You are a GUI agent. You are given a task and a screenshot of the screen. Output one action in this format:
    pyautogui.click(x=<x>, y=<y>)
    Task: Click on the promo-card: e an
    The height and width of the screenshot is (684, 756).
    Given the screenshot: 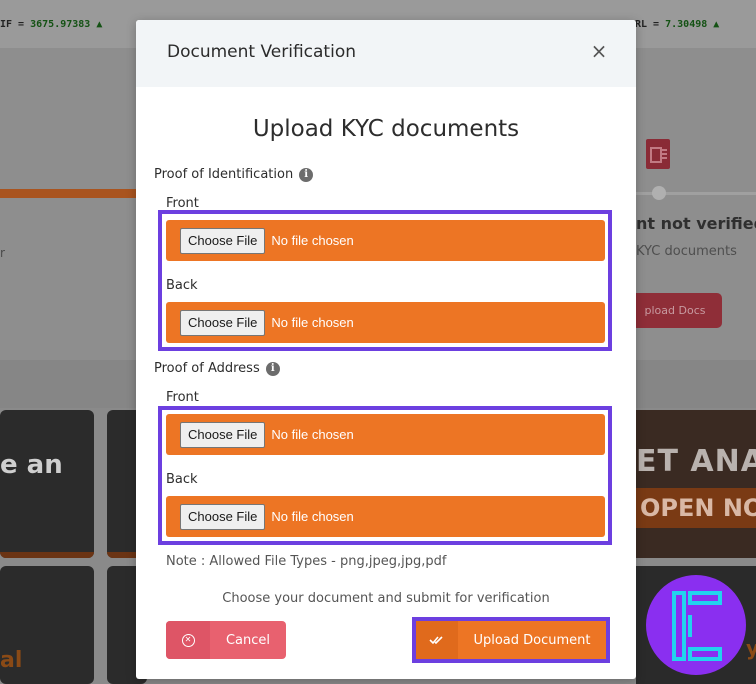 What is the action you would take?
    pyautogui.click(x=47, y=484)
    